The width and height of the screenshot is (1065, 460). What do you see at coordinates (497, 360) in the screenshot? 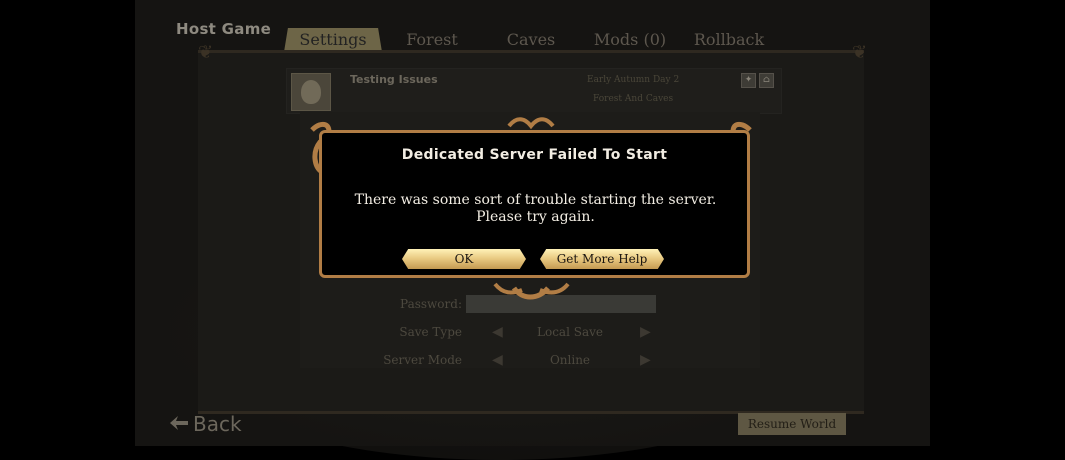
I see `server-mode-prev-icon: ◀` at bounding box center [497, 360].